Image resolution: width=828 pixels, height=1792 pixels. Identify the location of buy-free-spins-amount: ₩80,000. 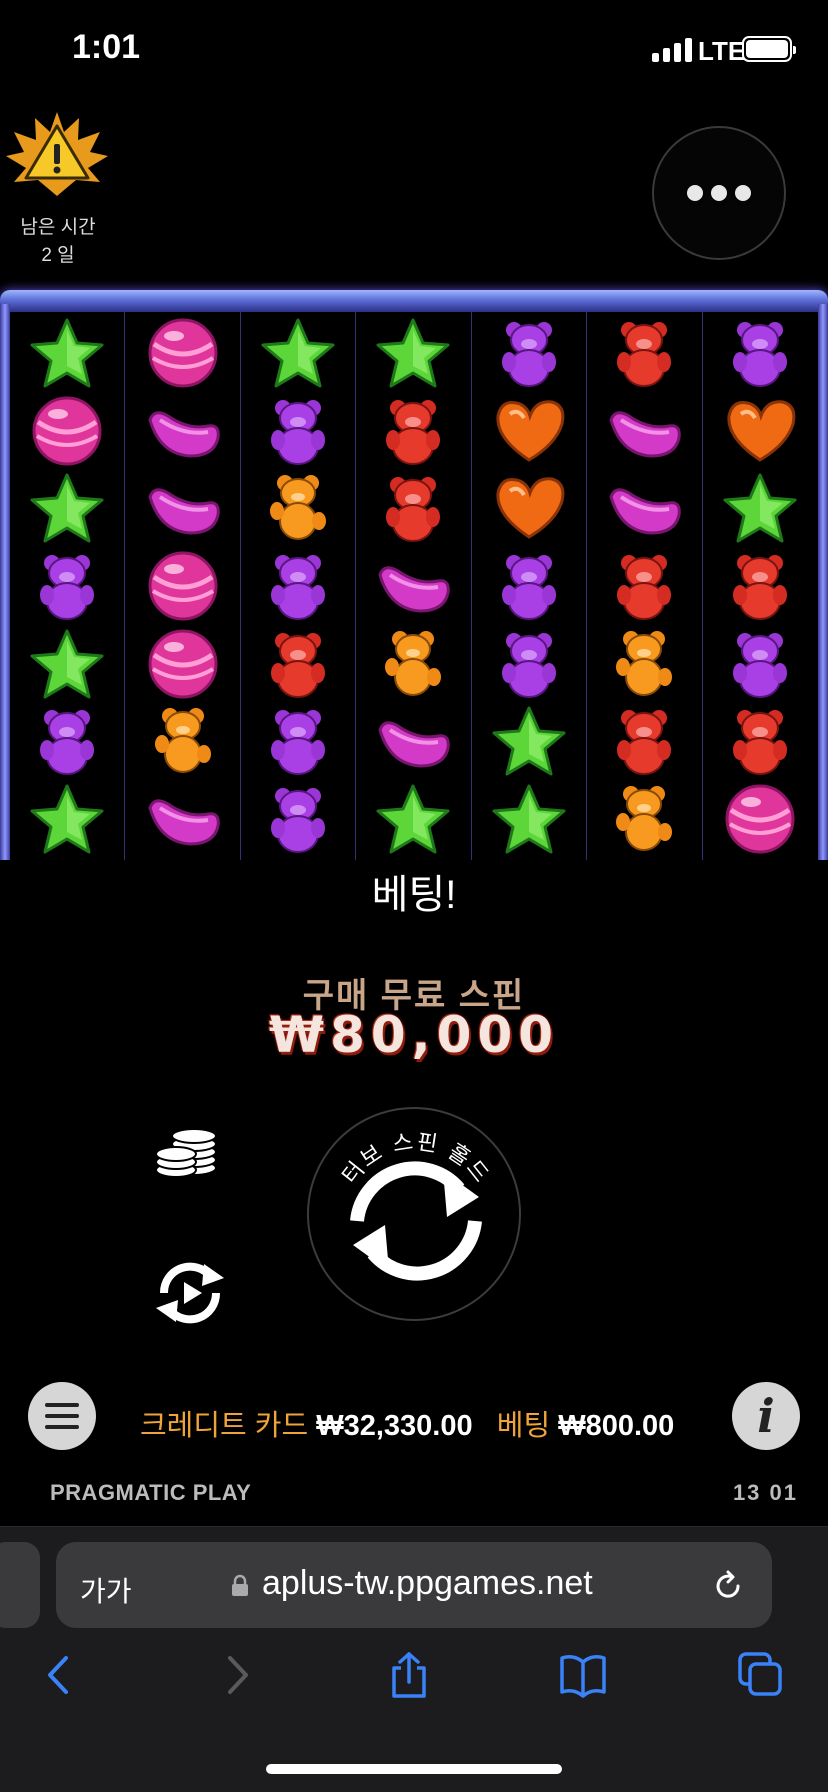
(414, 1035).